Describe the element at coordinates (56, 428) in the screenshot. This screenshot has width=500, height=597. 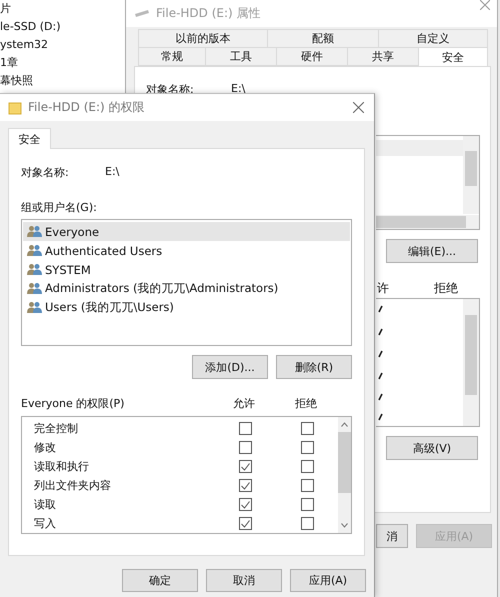
I see `permission-name: 完全控制` at that location.